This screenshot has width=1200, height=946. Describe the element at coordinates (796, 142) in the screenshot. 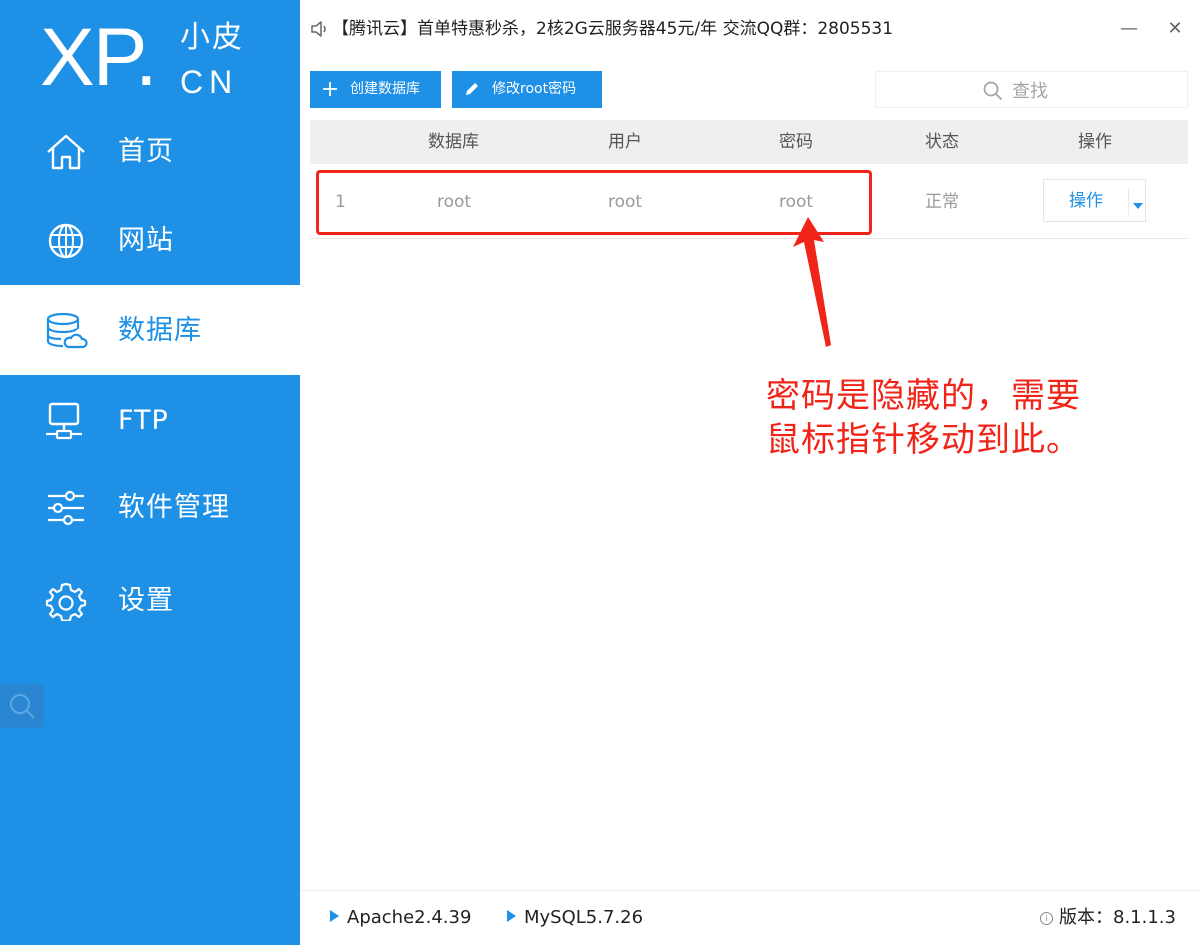

I see `column-header-password: 密码` at that location.